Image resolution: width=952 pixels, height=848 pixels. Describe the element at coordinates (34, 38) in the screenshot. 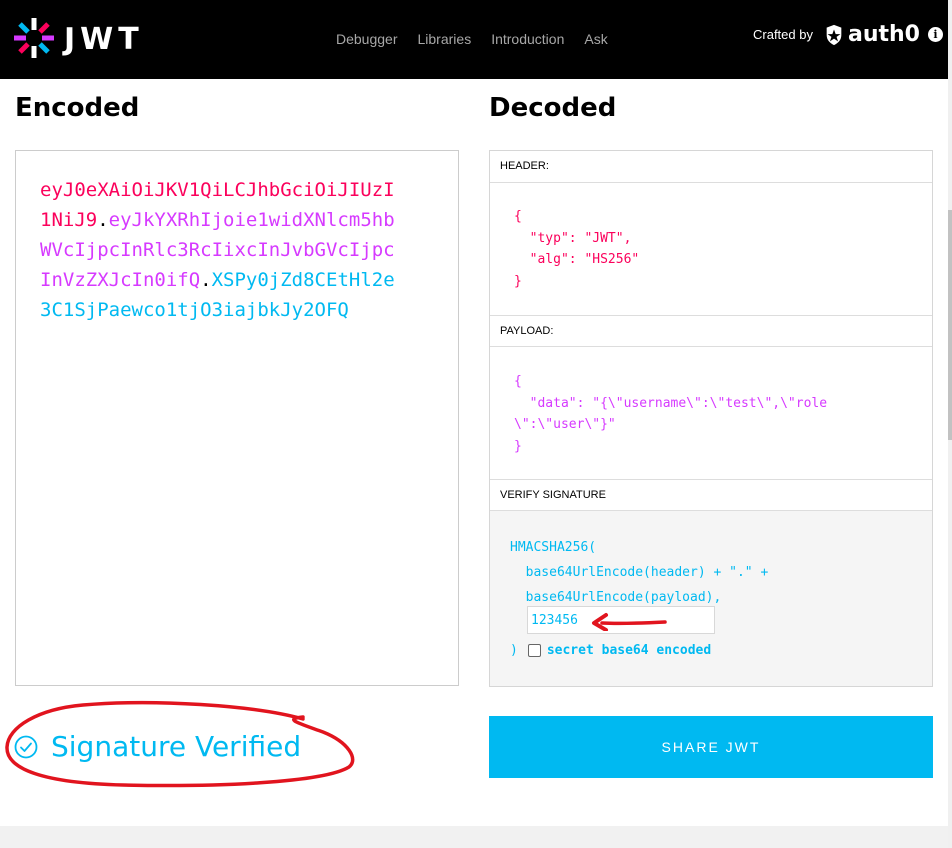

I see `jwt-logo-icon` at that location.